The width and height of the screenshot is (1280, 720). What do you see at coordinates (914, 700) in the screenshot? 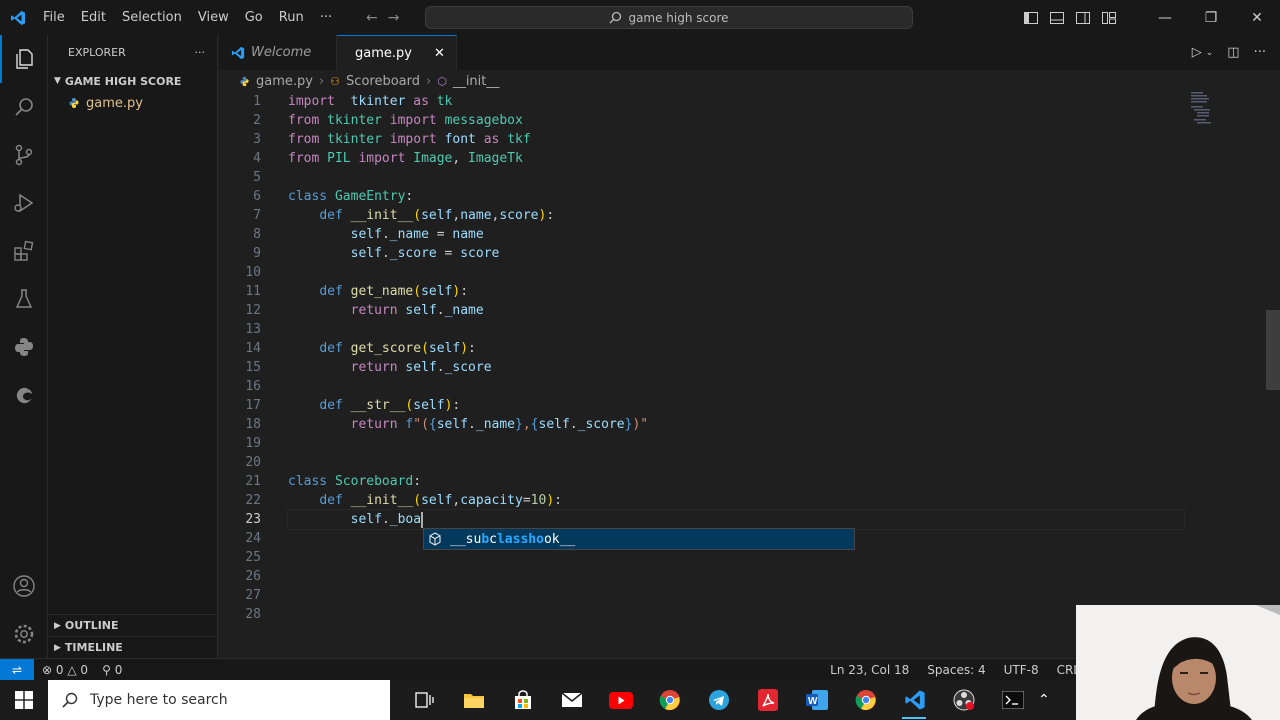
I see `vscode-taskbar-icon` at bounding box center [914, 700].